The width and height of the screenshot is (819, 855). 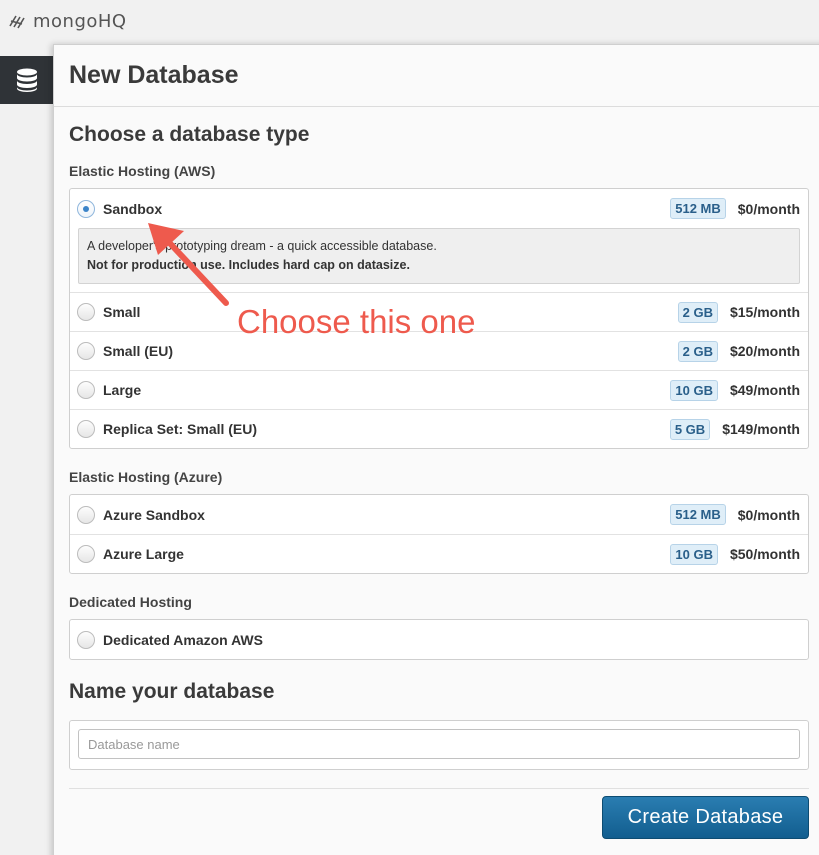 I want to click on name-input-container, so click(x=439, y=745).